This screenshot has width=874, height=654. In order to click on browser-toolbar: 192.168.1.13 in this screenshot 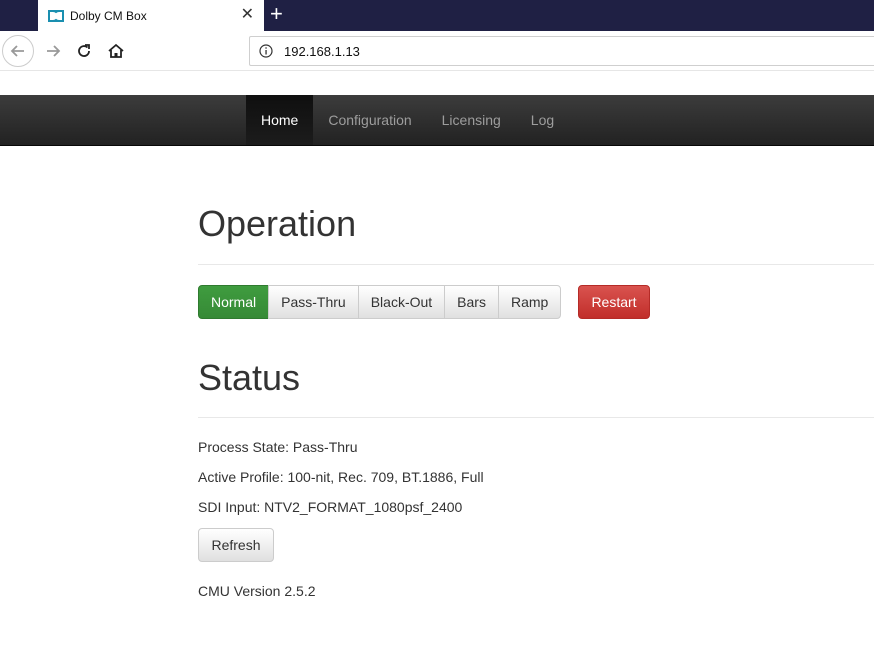, I will do `click(437, 51)`.